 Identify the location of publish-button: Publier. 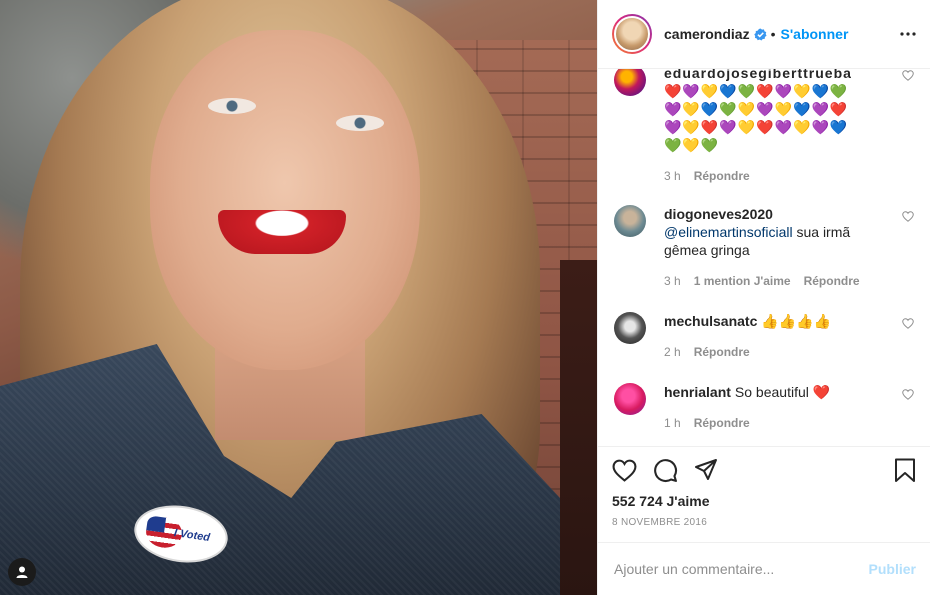
(892, 569).